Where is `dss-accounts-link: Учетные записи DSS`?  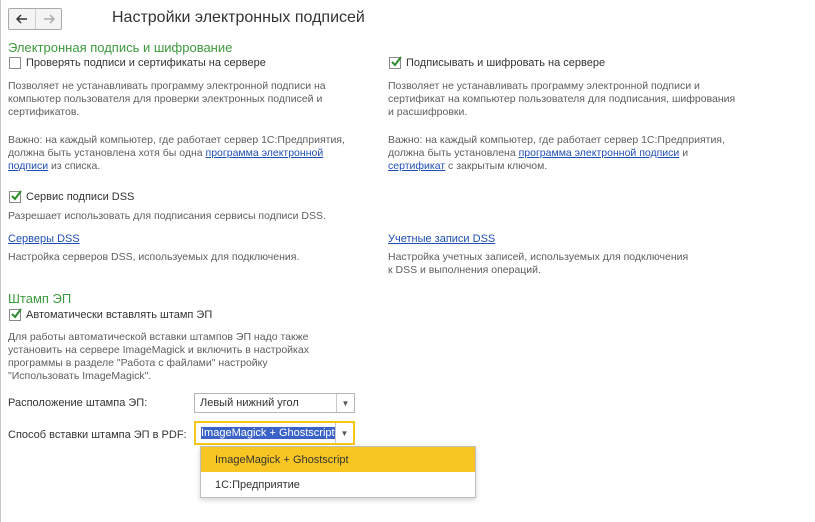
dss-accounts-link: Учетные записи DSS is located at coordinates (441, 239).